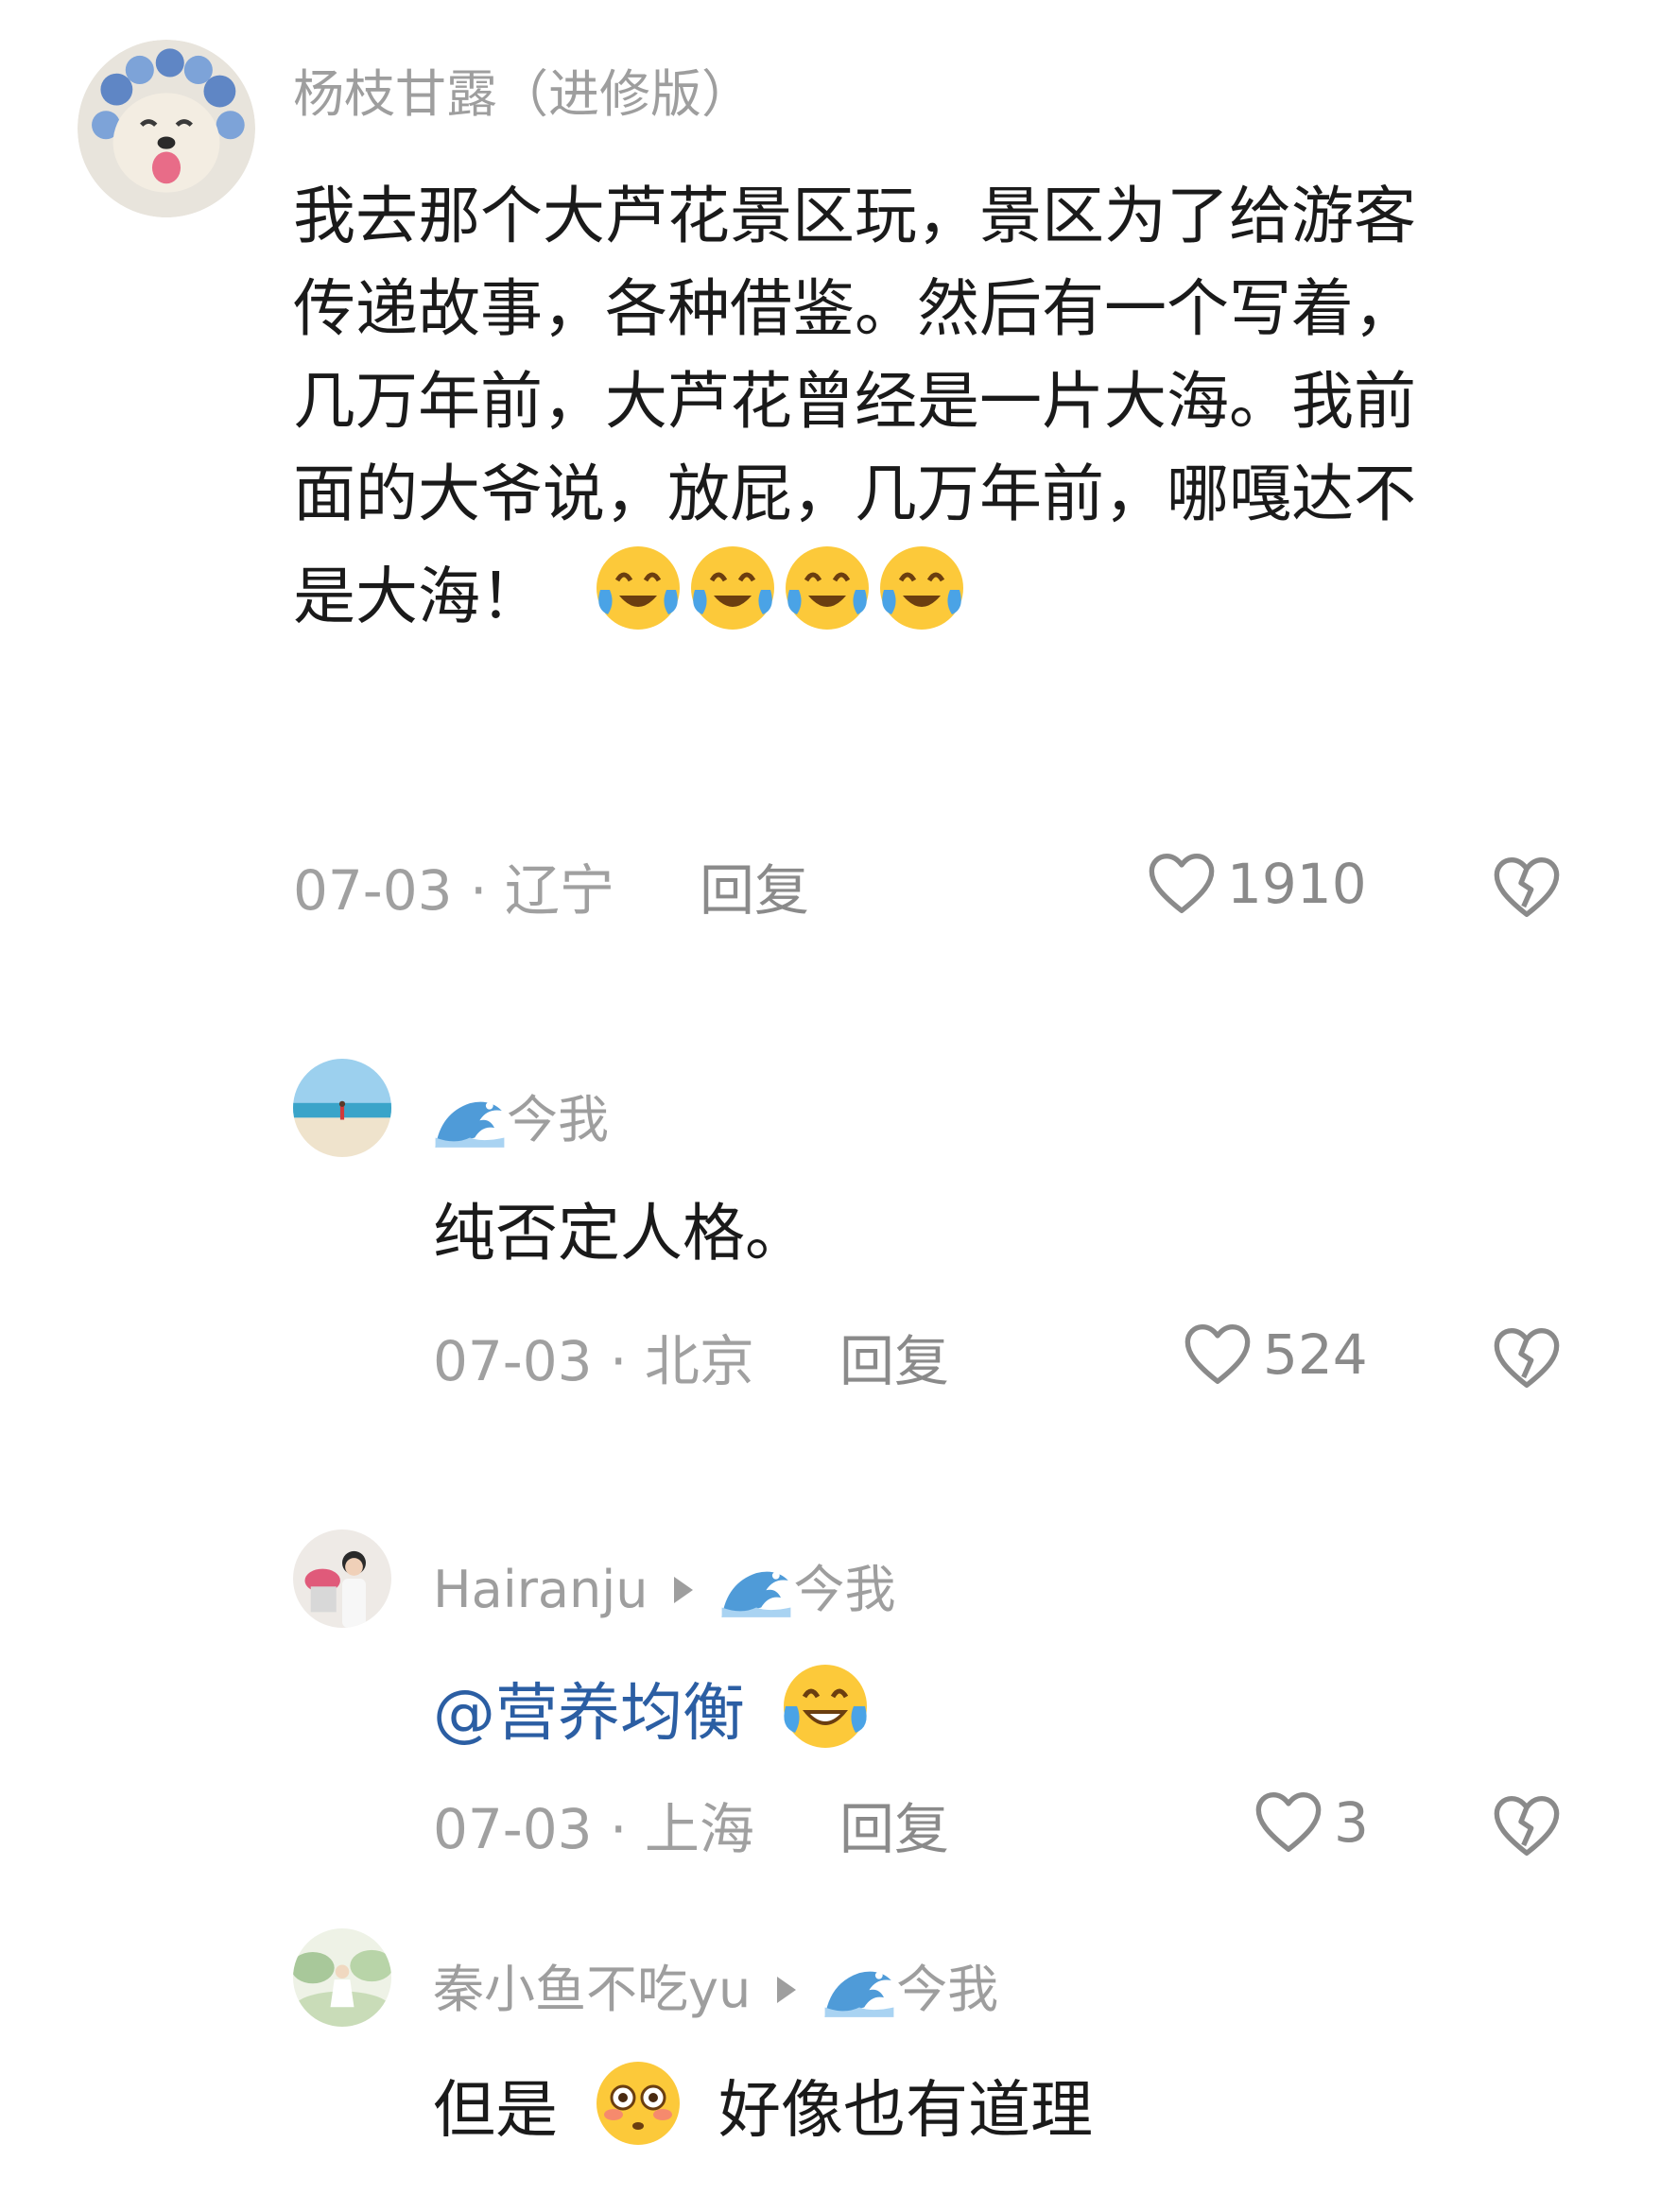  I want to click on username: 杨枝甘露（进修版）, so click(522, 89).